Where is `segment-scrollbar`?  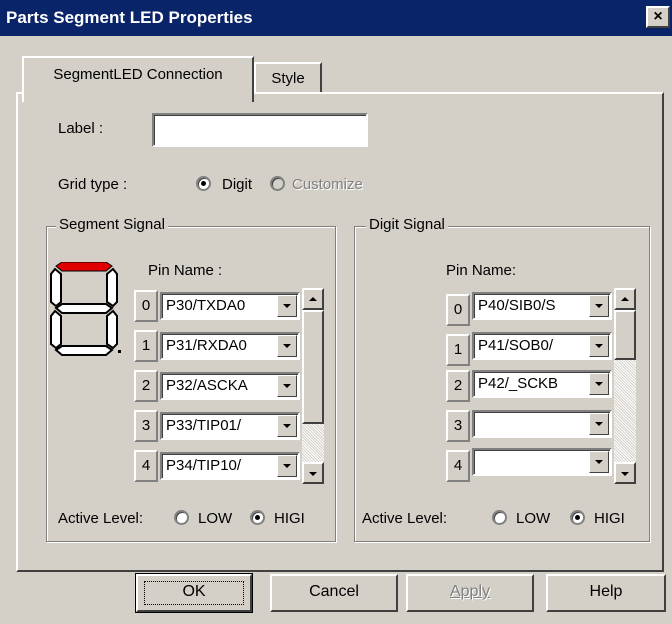
segment-scrollbar is located at coordinates (313, 386).